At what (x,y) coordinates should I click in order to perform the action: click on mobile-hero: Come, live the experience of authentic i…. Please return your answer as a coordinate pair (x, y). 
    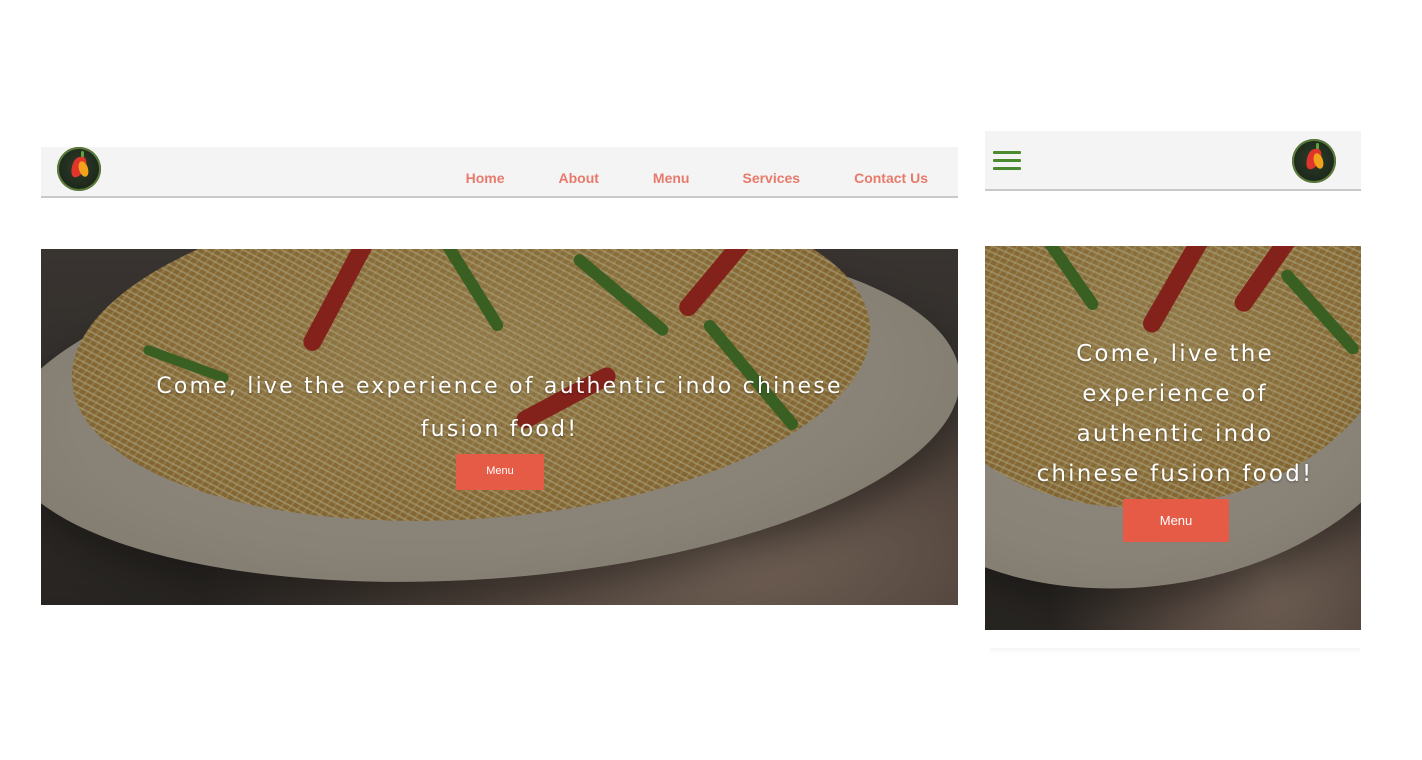
    Looking at the image, I should click on (1173, 438).